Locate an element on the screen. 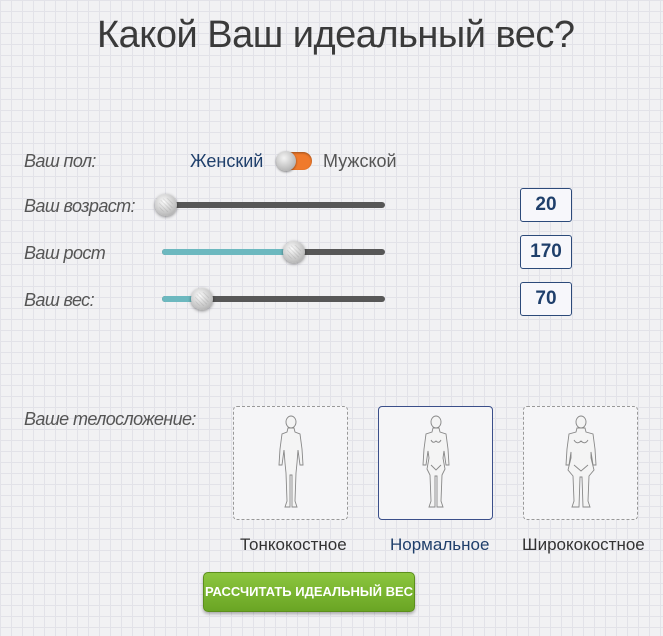  weight-value: 70 is located at coordinates (546, 299).